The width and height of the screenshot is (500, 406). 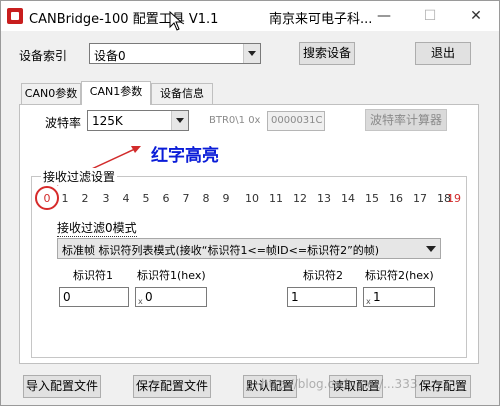 I want to click on filter-mode-label: 接收过滤0模式, so click(x=97, y=229).